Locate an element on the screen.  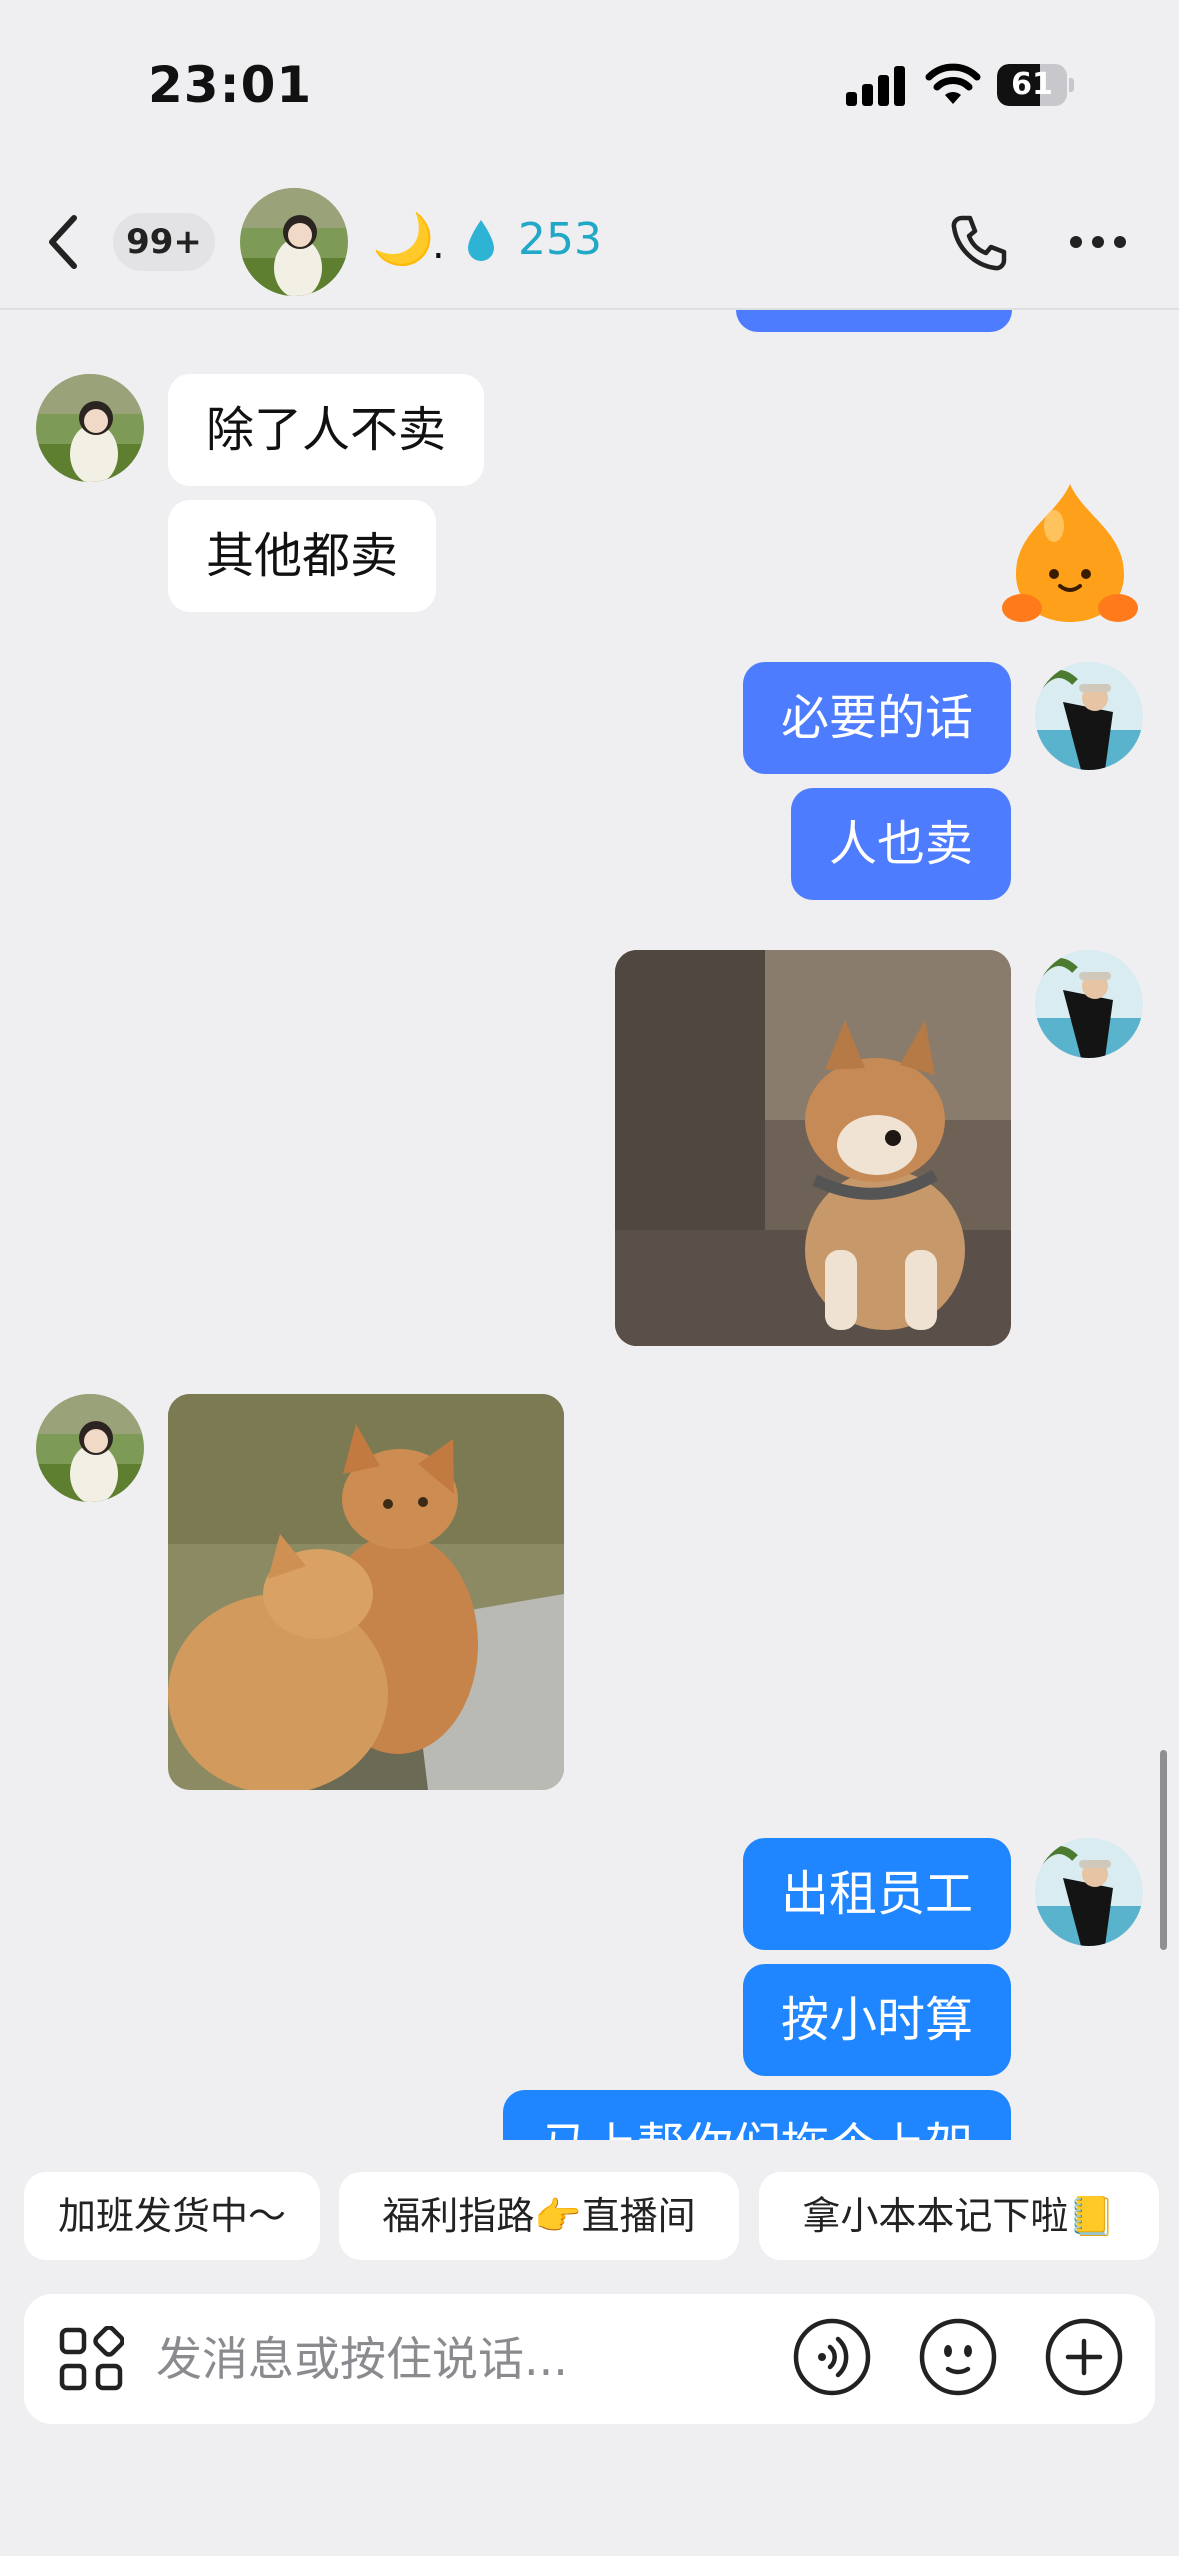
message-bubble-outgoing: 马上帮你们拖个上架 is located at coordinates (756, 2115).